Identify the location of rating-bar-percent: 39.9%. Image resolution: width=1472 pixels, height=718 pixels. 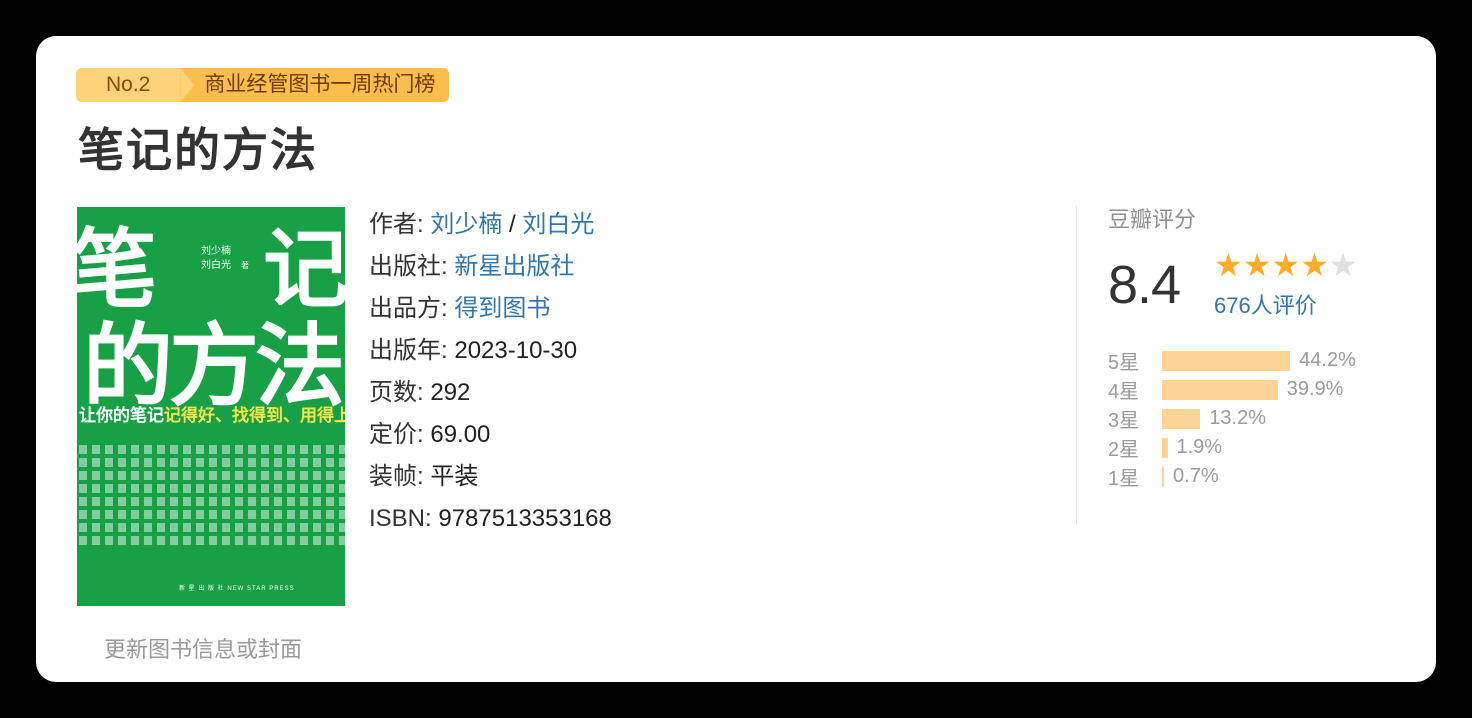
(1315, 389).